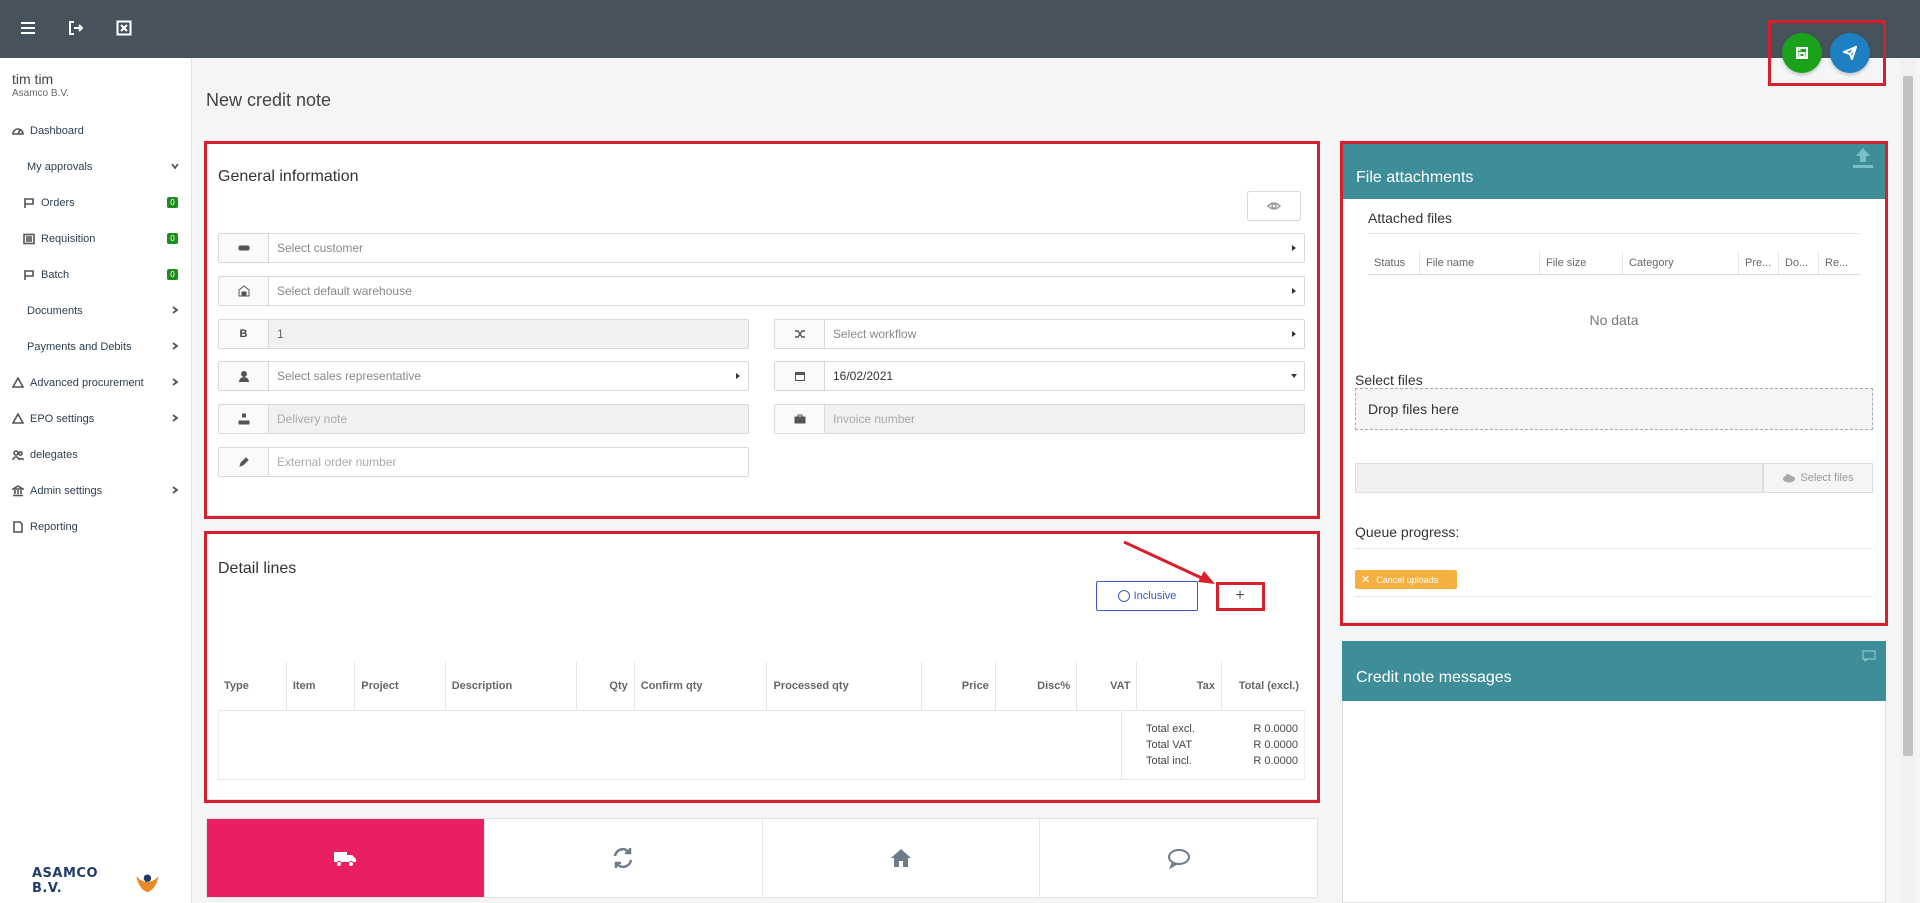 This screenshot has height=903, width=1920. I want to click on total-incl-label: Total incl., so click(1169, 761).